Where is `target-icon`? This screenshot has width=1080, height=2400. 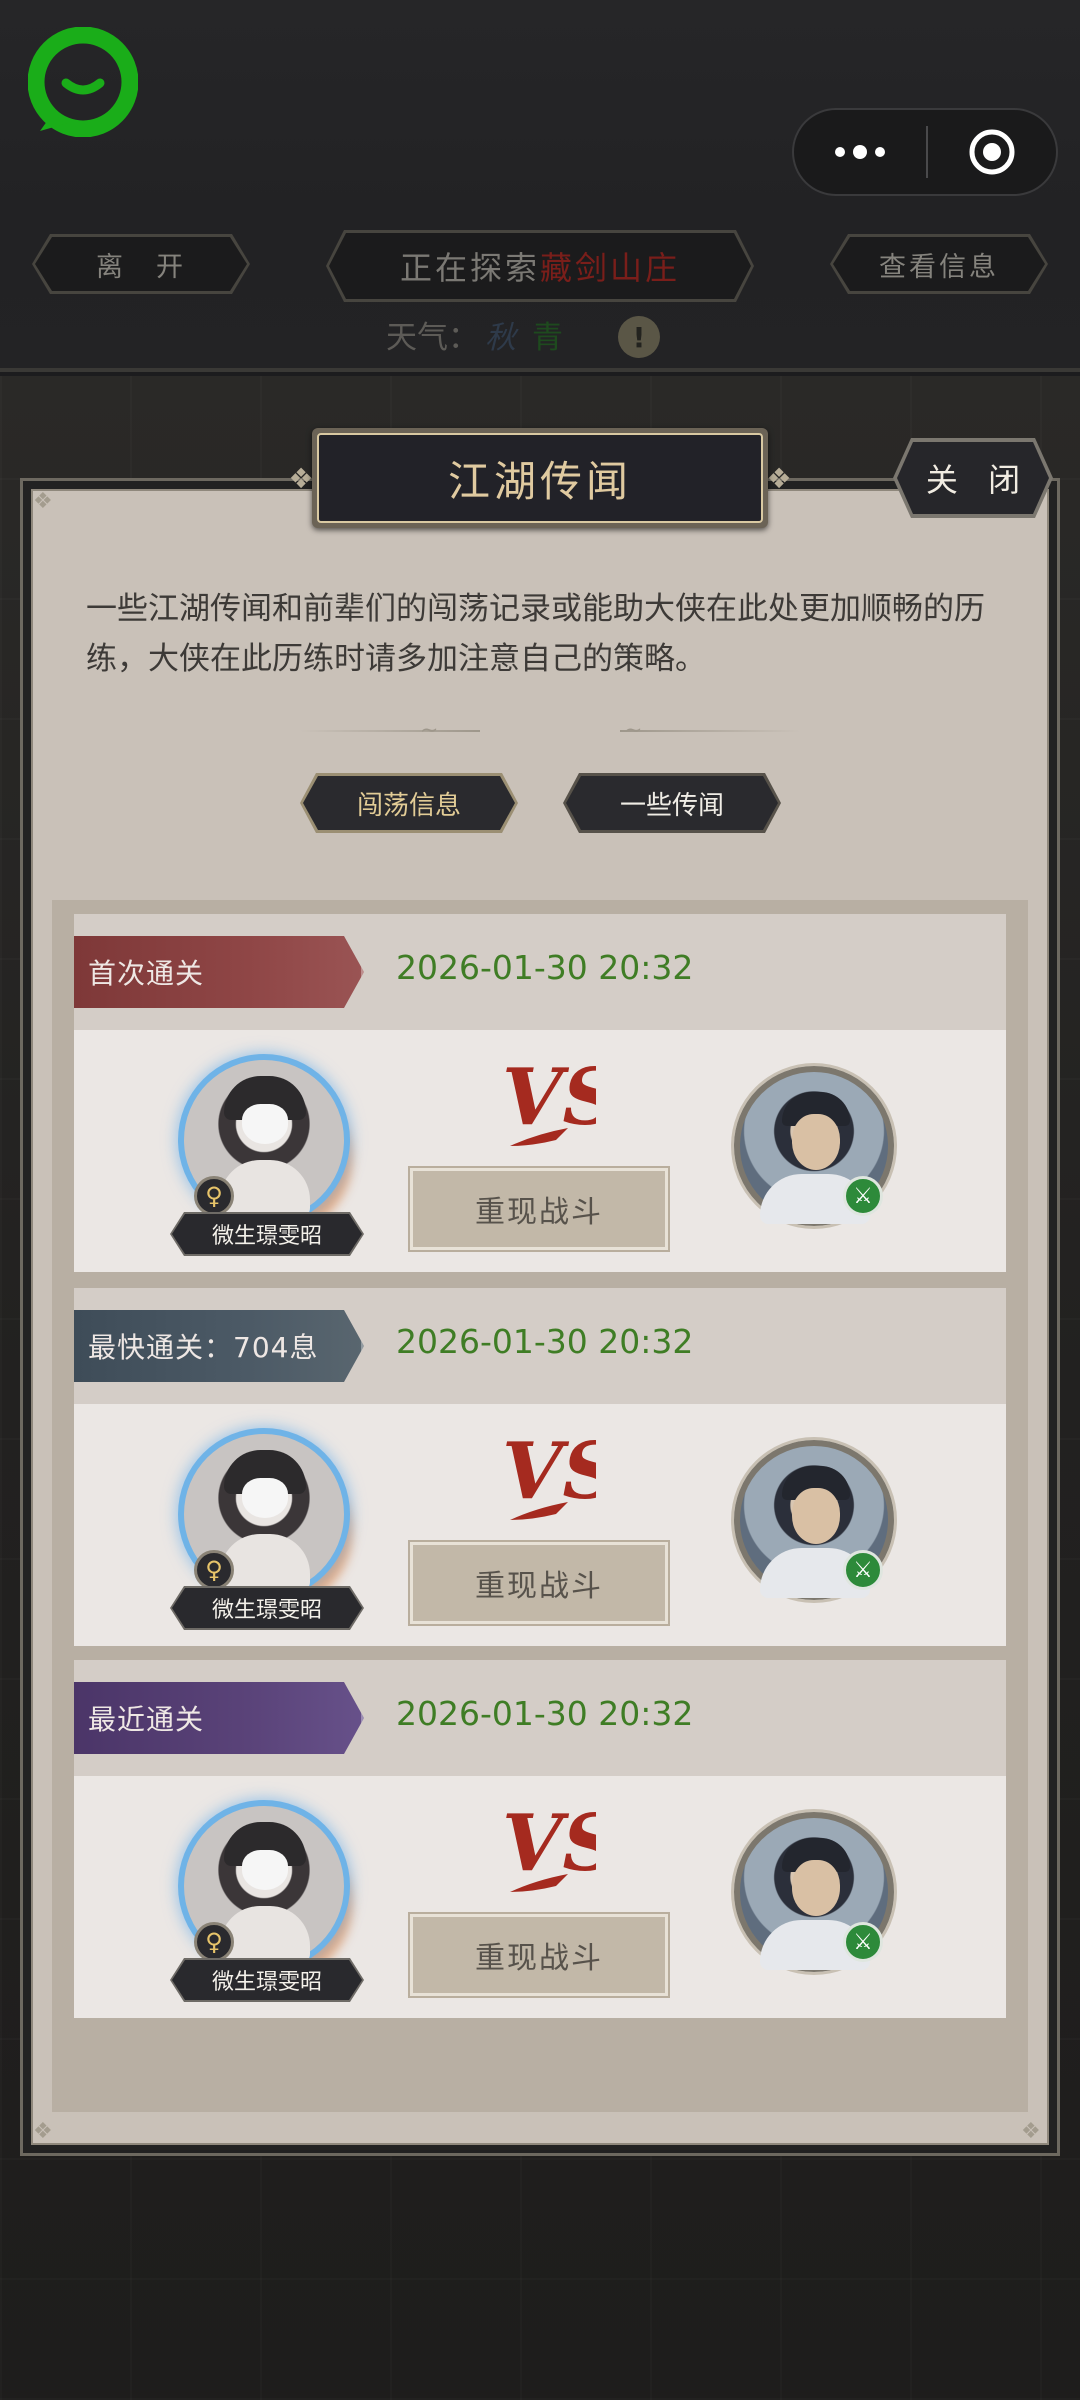
target-icon is located at coordinates (992, 152).